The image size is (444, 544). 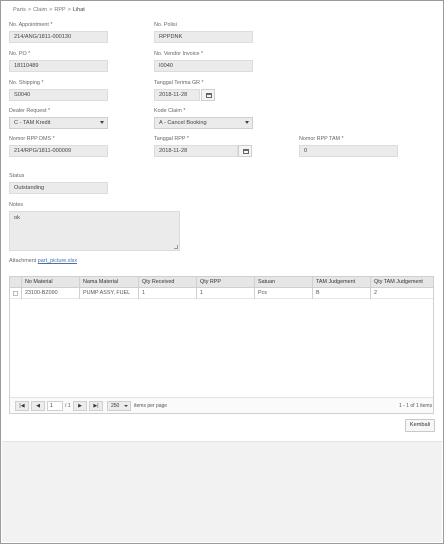 I want to click on column-nama-material: Nama Material, so click(x=108, y=282).